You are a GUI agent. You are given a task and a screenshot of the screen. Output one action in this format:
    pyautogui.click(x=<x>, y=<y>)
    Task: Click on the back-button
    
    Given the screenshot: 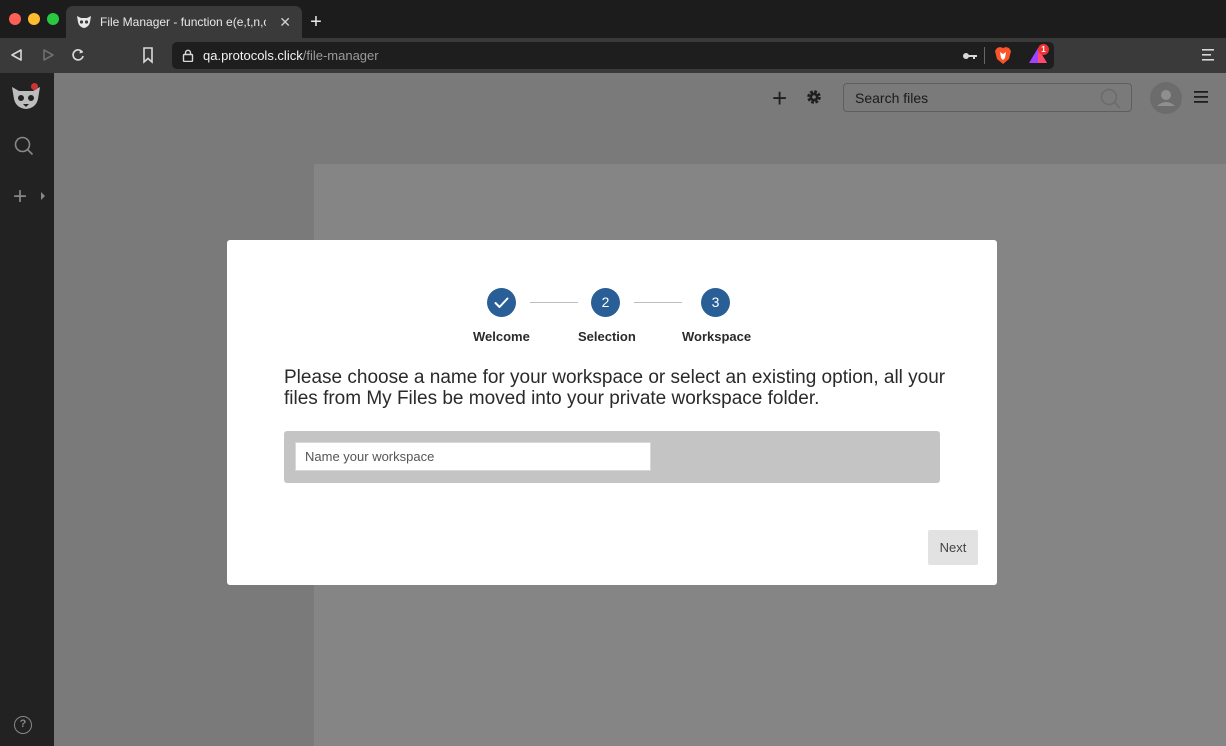 What is the action you would take?
    pyautogui.click(x=16, y=55)
    